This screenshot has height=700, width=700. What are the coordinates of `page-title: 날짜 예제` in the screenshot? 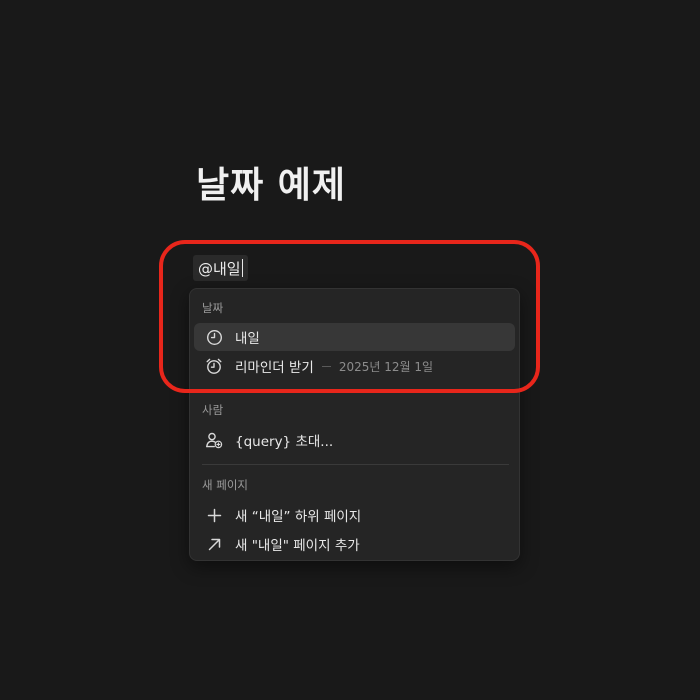 It's located at (271, 185).